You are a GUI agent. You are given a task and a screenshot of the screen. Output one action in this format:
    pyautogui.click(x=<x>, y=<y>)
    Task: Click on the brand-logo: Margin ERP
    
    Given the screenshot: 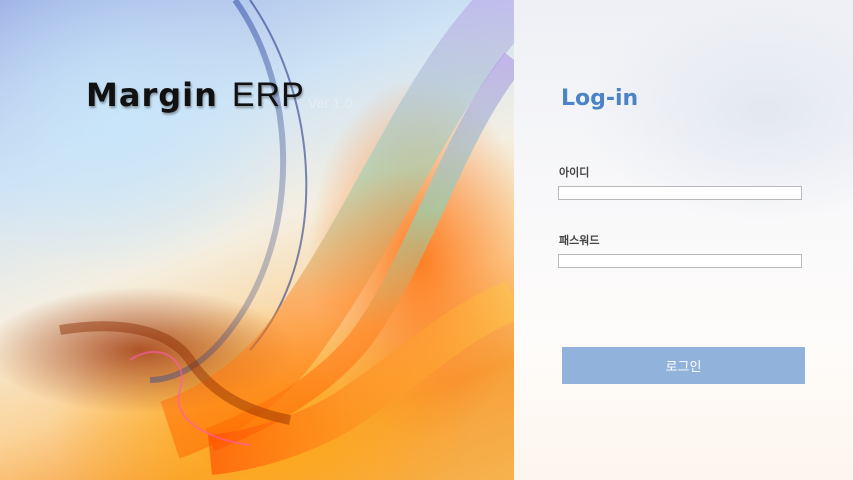 What is the action you would take?
    pyautogui.click(x=195, y=95)
    